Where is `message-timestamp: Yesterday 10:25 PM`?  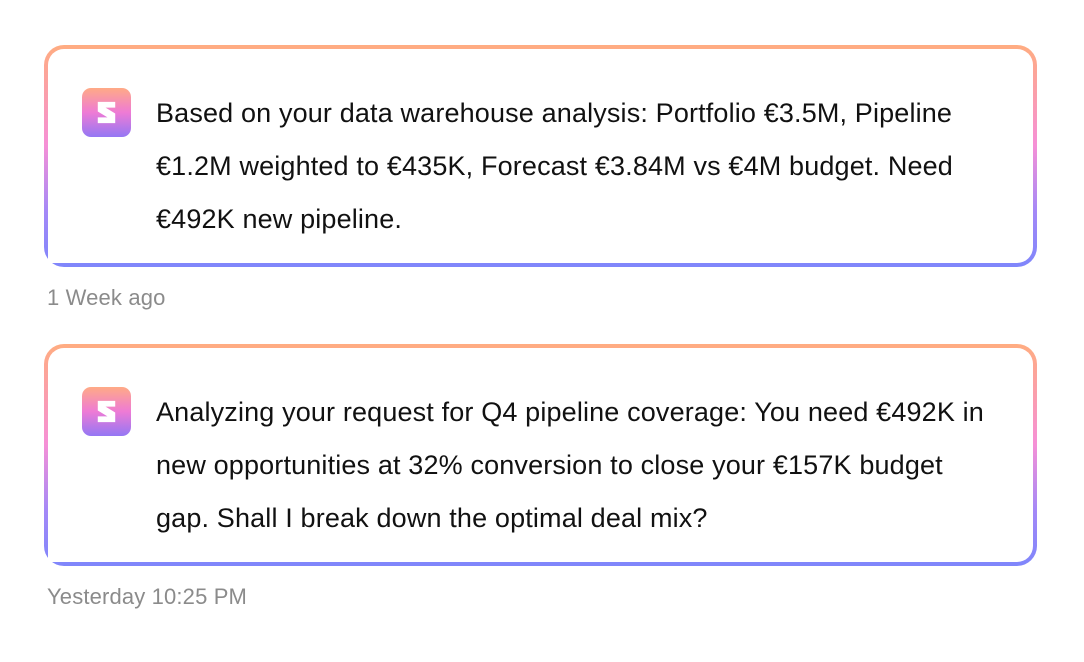 message-timestamp: Yesterday 10:25 PM is located at coordinates (147, 596).